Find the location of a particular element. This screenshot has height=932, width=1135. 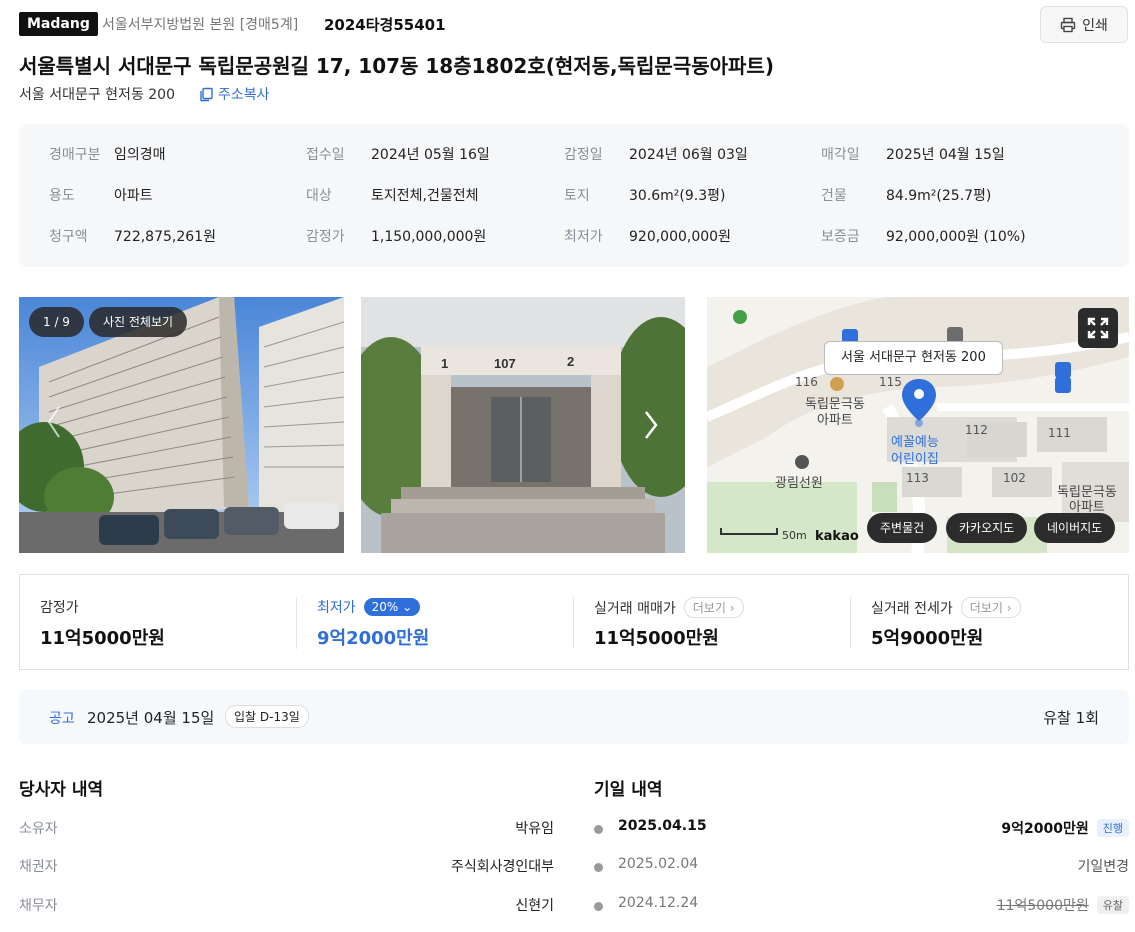

print-button: 인쇄 is located at coordinates (1084, 24).